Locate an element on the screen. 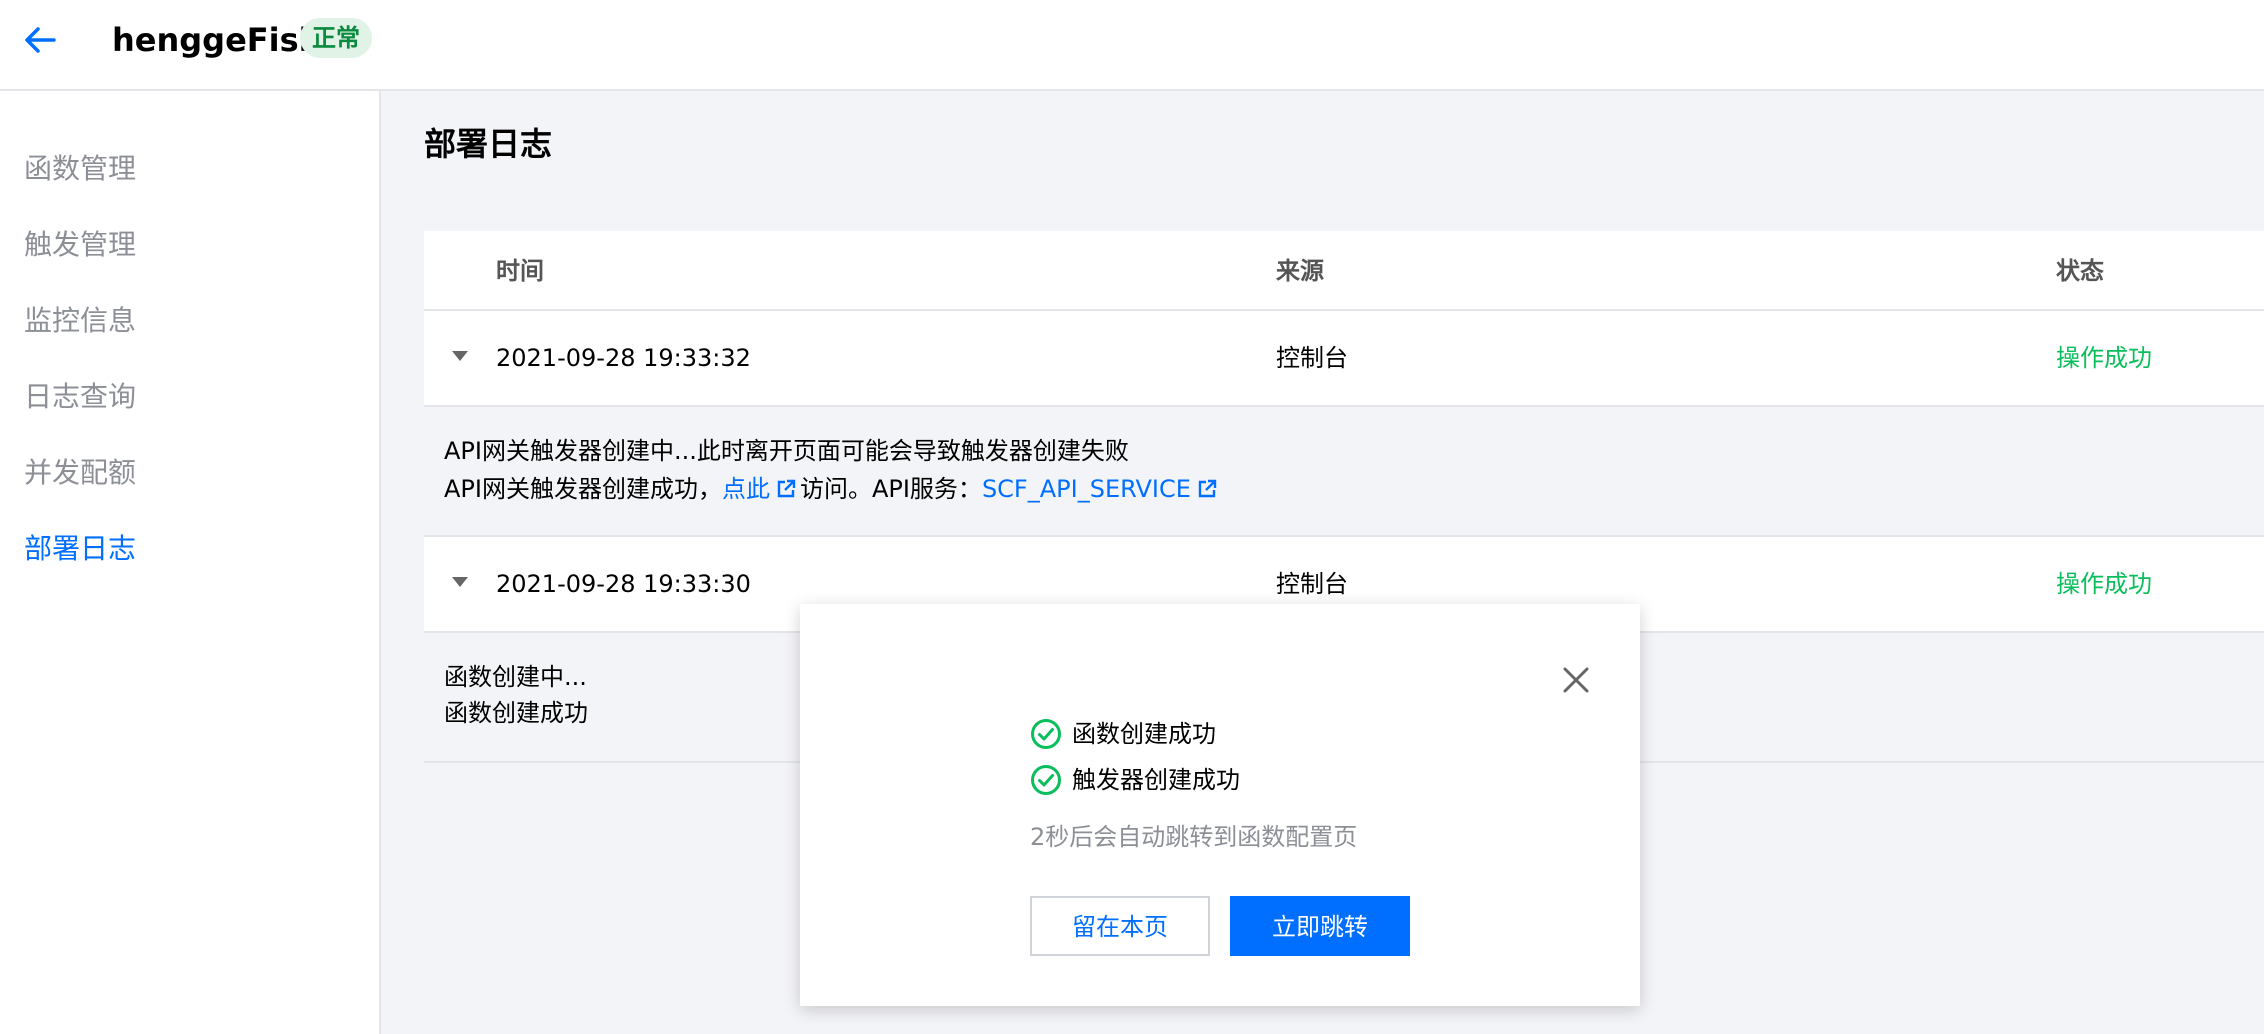  sidebar-item-monitoring: 监控信息 is located at coordinates (80, 321).